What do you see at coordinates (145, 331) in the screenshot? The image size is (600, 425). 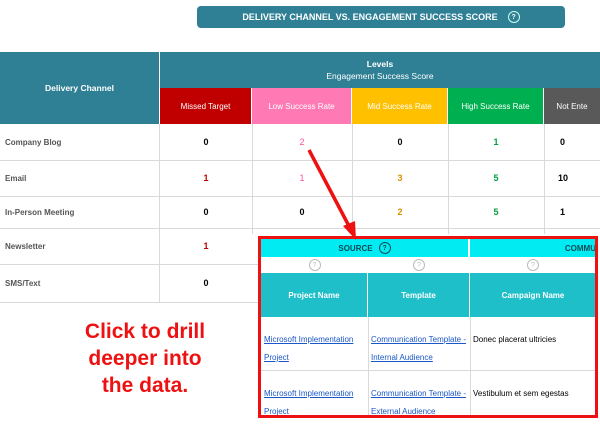 I see `callout-line: Click to drill` at bounding box center [145, 331].